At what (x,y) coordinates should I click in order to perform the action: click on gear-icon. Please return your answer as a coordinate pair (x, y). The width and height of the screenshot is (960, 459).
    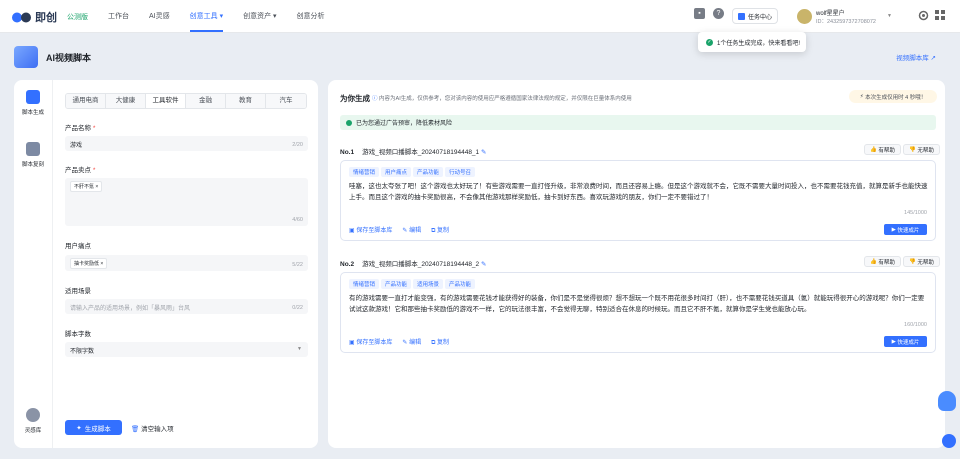
    Looking at the image, I should click on (923, 15).